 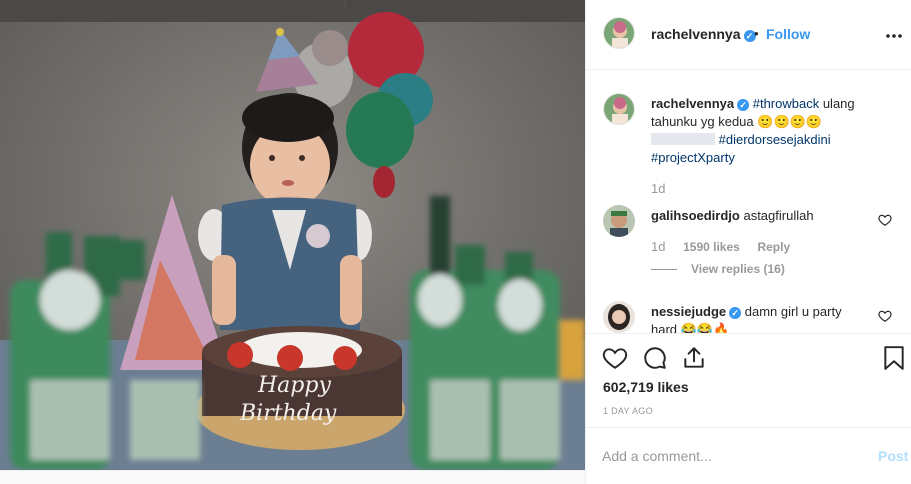 What do you see at coordinates (692, 103) in the screenshot?
I see `caption-username: rachelvennya` at bounding box center [692, 103].